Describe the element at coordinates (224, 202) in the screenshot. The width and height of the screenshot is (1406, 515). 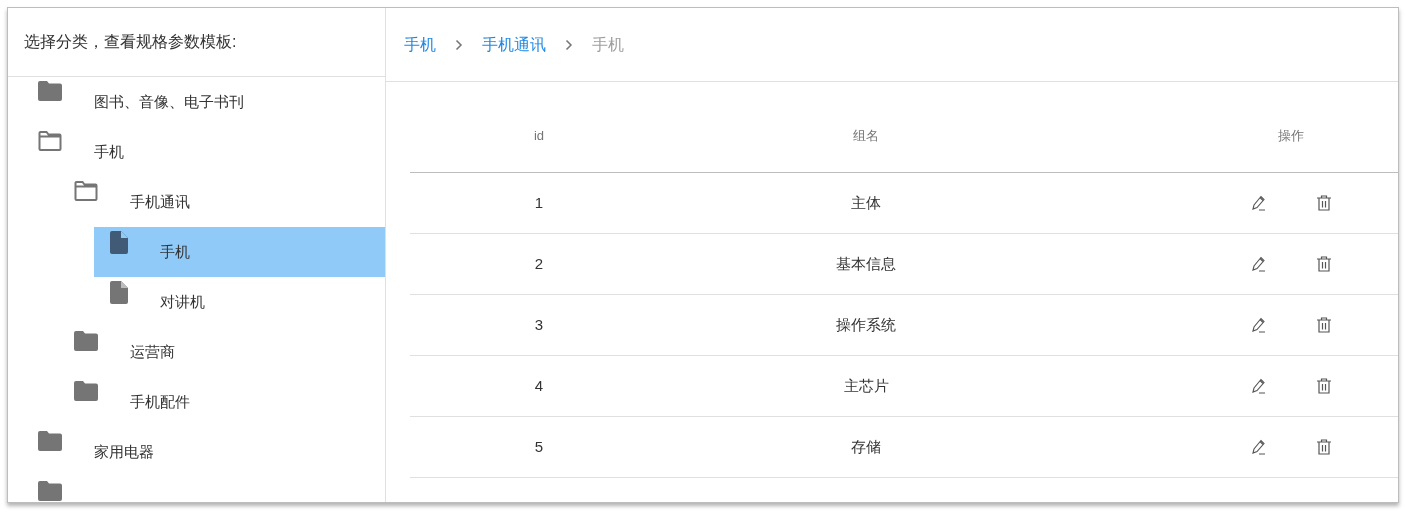
I see `tree-item: 手机通讯` at that location.